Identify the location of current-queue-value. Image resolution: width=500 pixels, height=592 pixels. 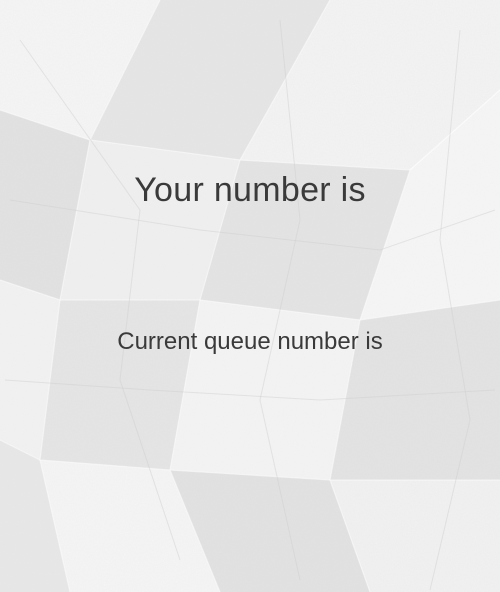
(250, 388).